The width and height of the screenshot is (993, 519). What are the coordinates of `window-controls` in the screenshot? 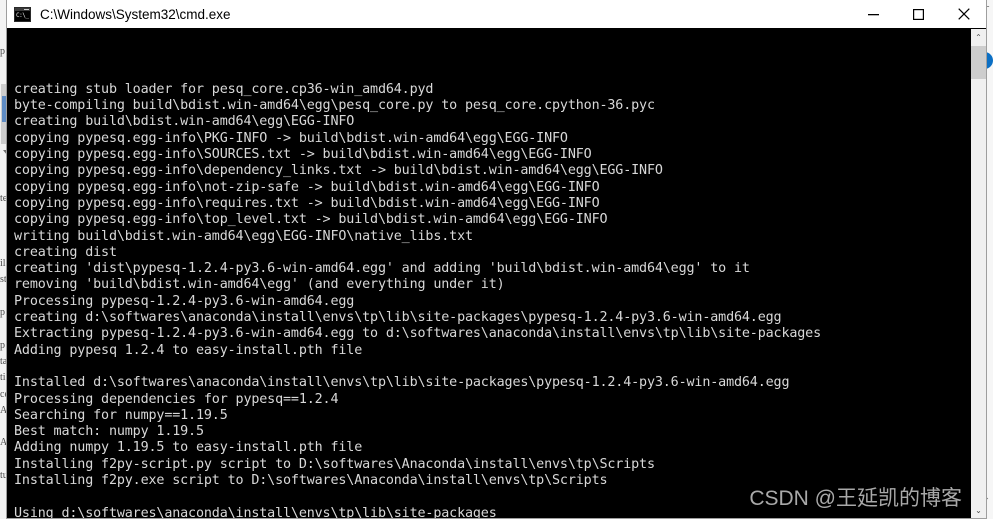 It's located at (918, 14).